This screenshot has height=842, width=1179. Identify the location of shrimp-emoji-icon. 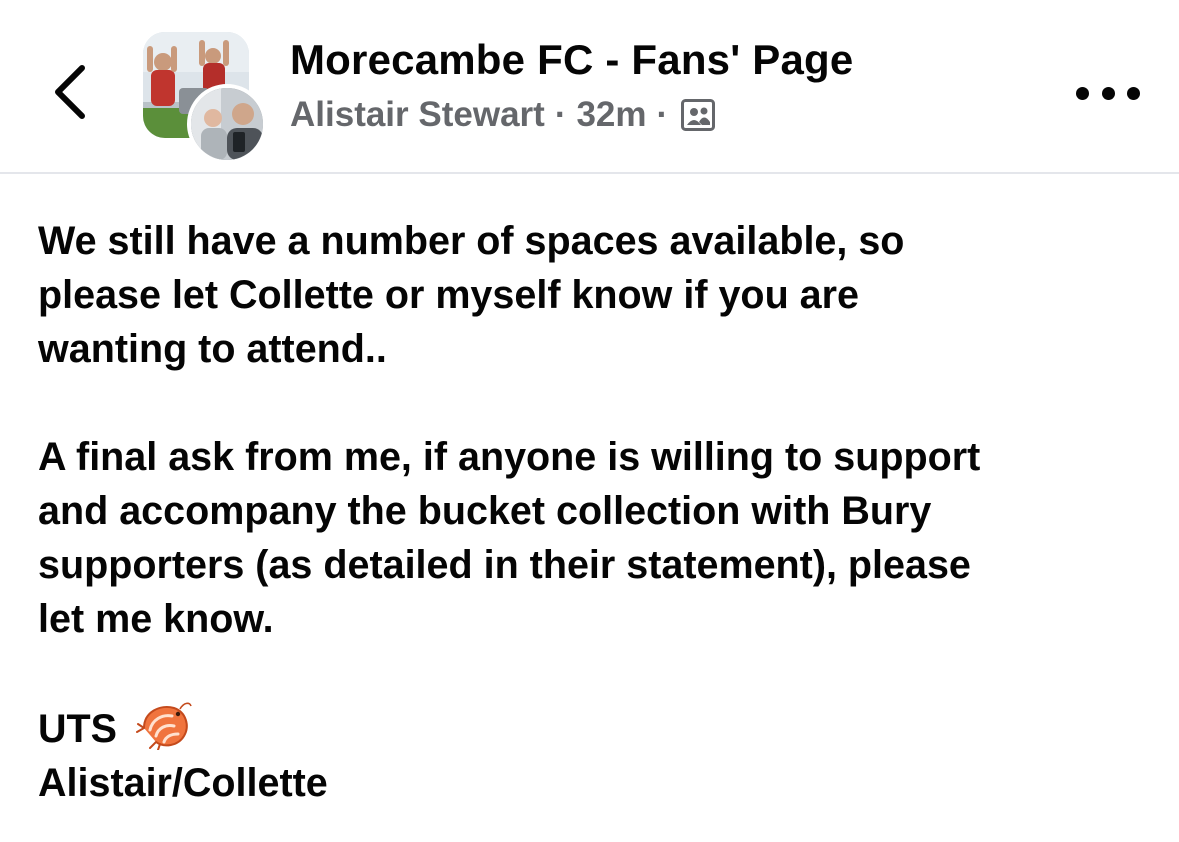
(163, 726).